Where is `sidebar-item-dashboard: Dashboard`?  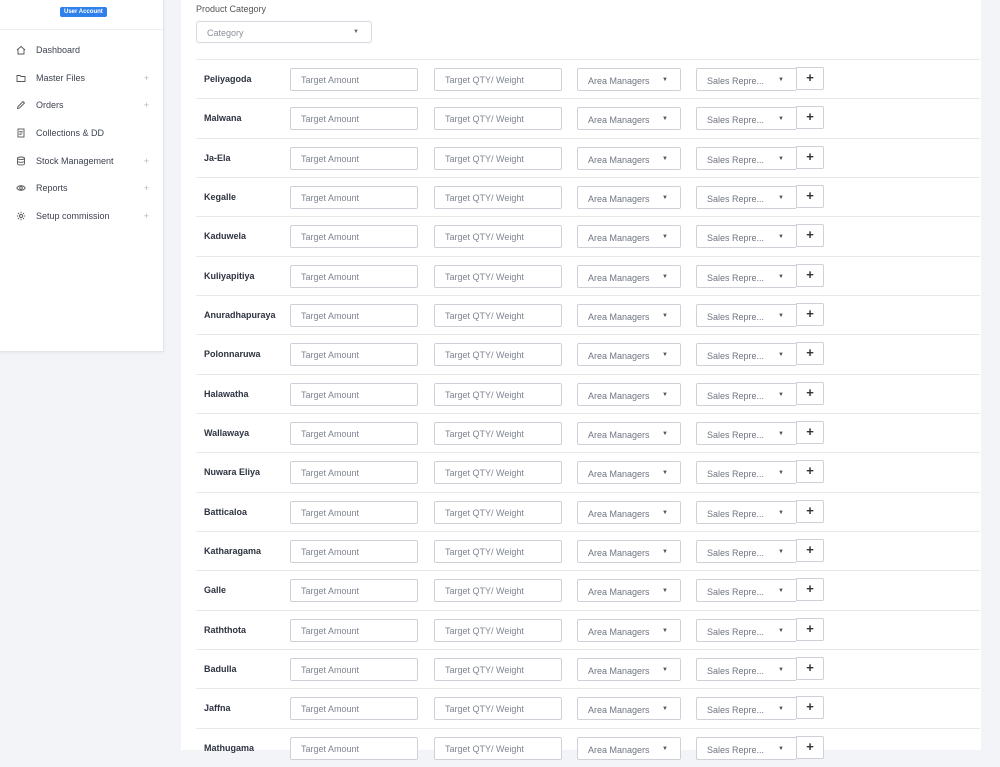 sidebar-item-dashboard: Dashboard is located at coordinates (81, 50).